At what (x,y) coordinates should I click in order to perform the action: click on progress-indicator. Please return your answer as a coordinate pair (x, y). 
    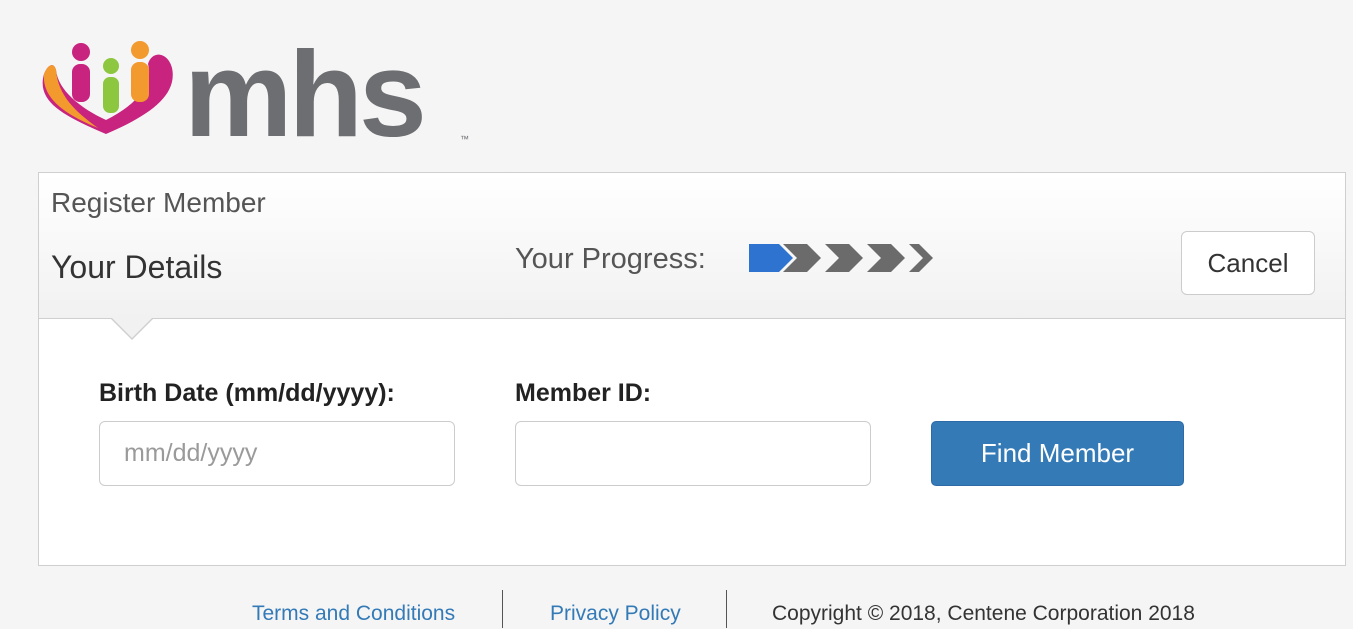
    Looking at the image, I should click on (841, 258).